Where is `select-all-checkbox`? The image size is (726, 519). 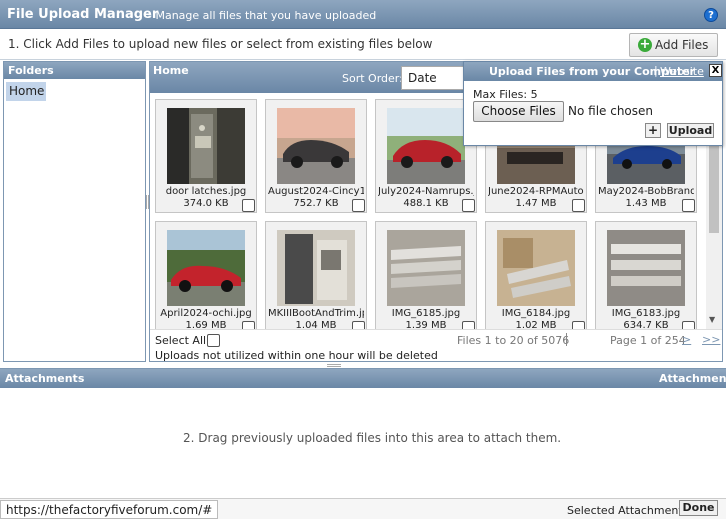 select-all-checkbox is located at coordinates (213, 340).